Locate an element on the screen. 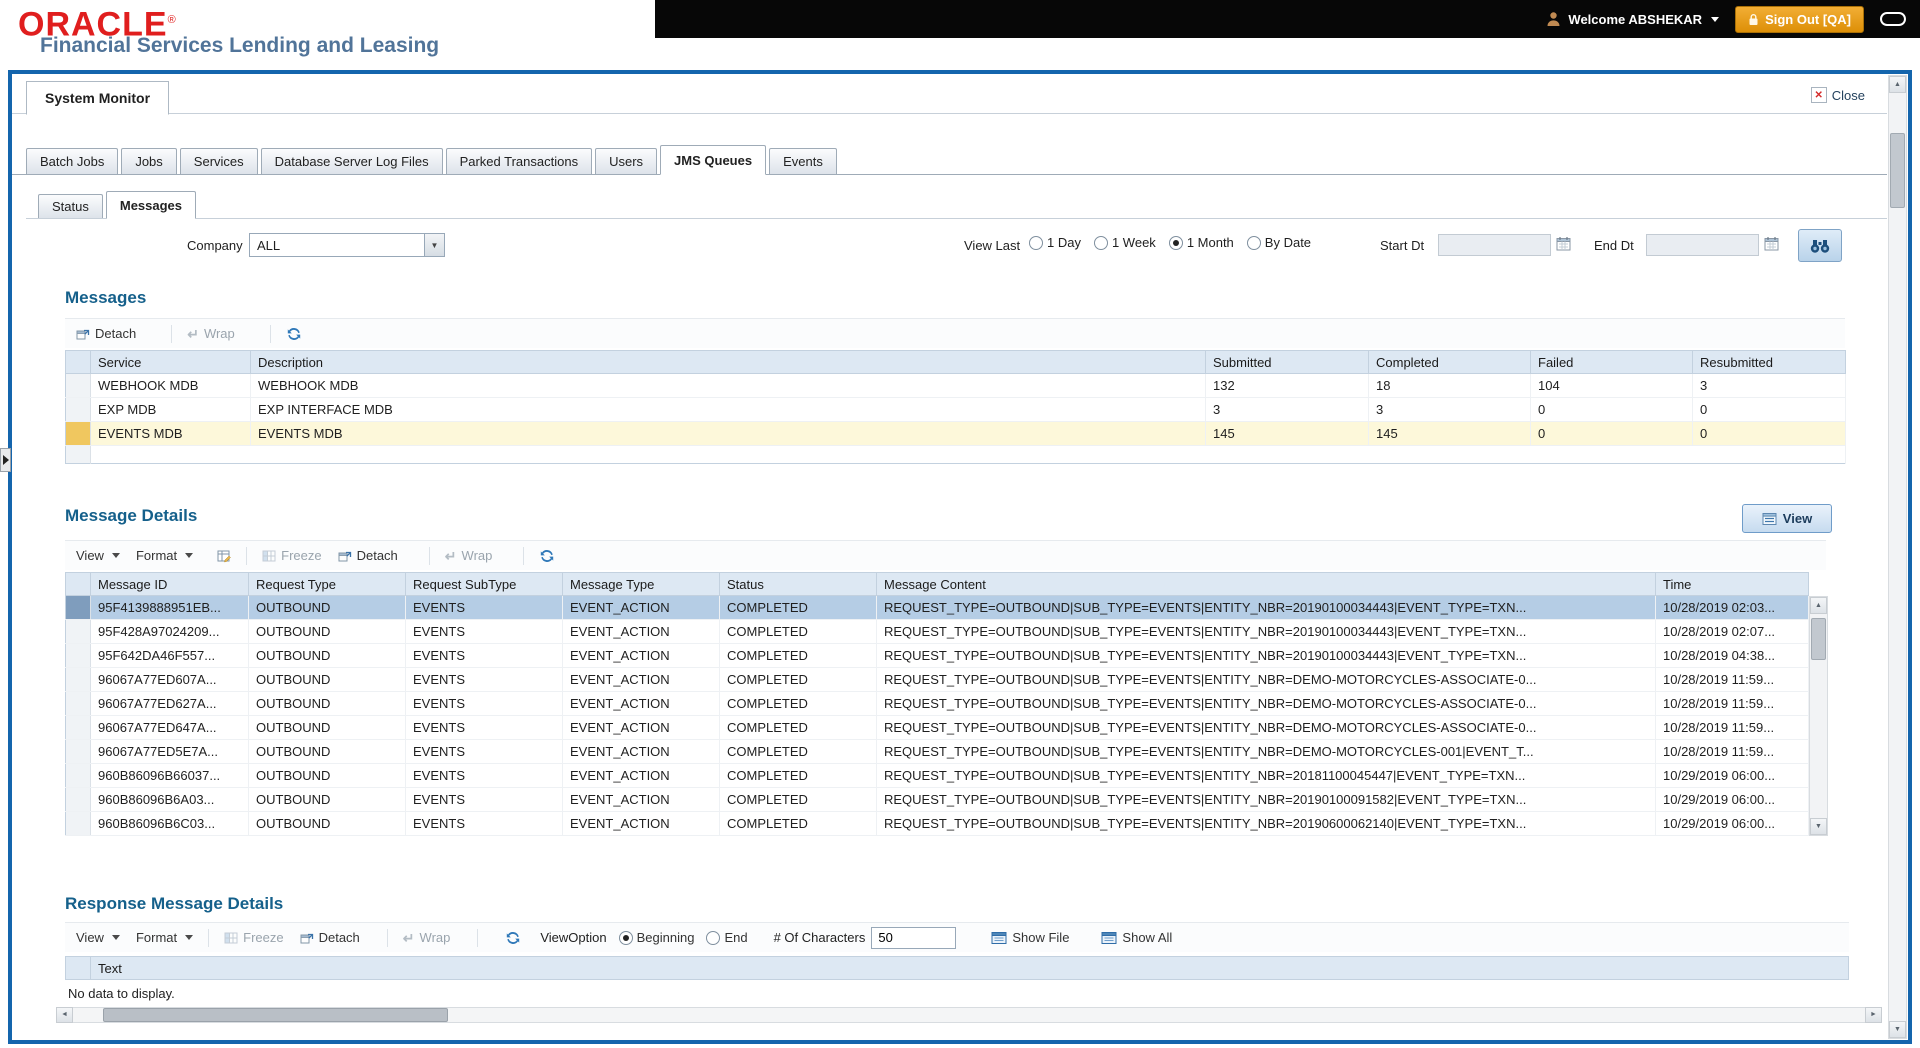 This screenshot has width=1920, height=1048. column-header: Resubmitted is located at coordinates (1769, 362).